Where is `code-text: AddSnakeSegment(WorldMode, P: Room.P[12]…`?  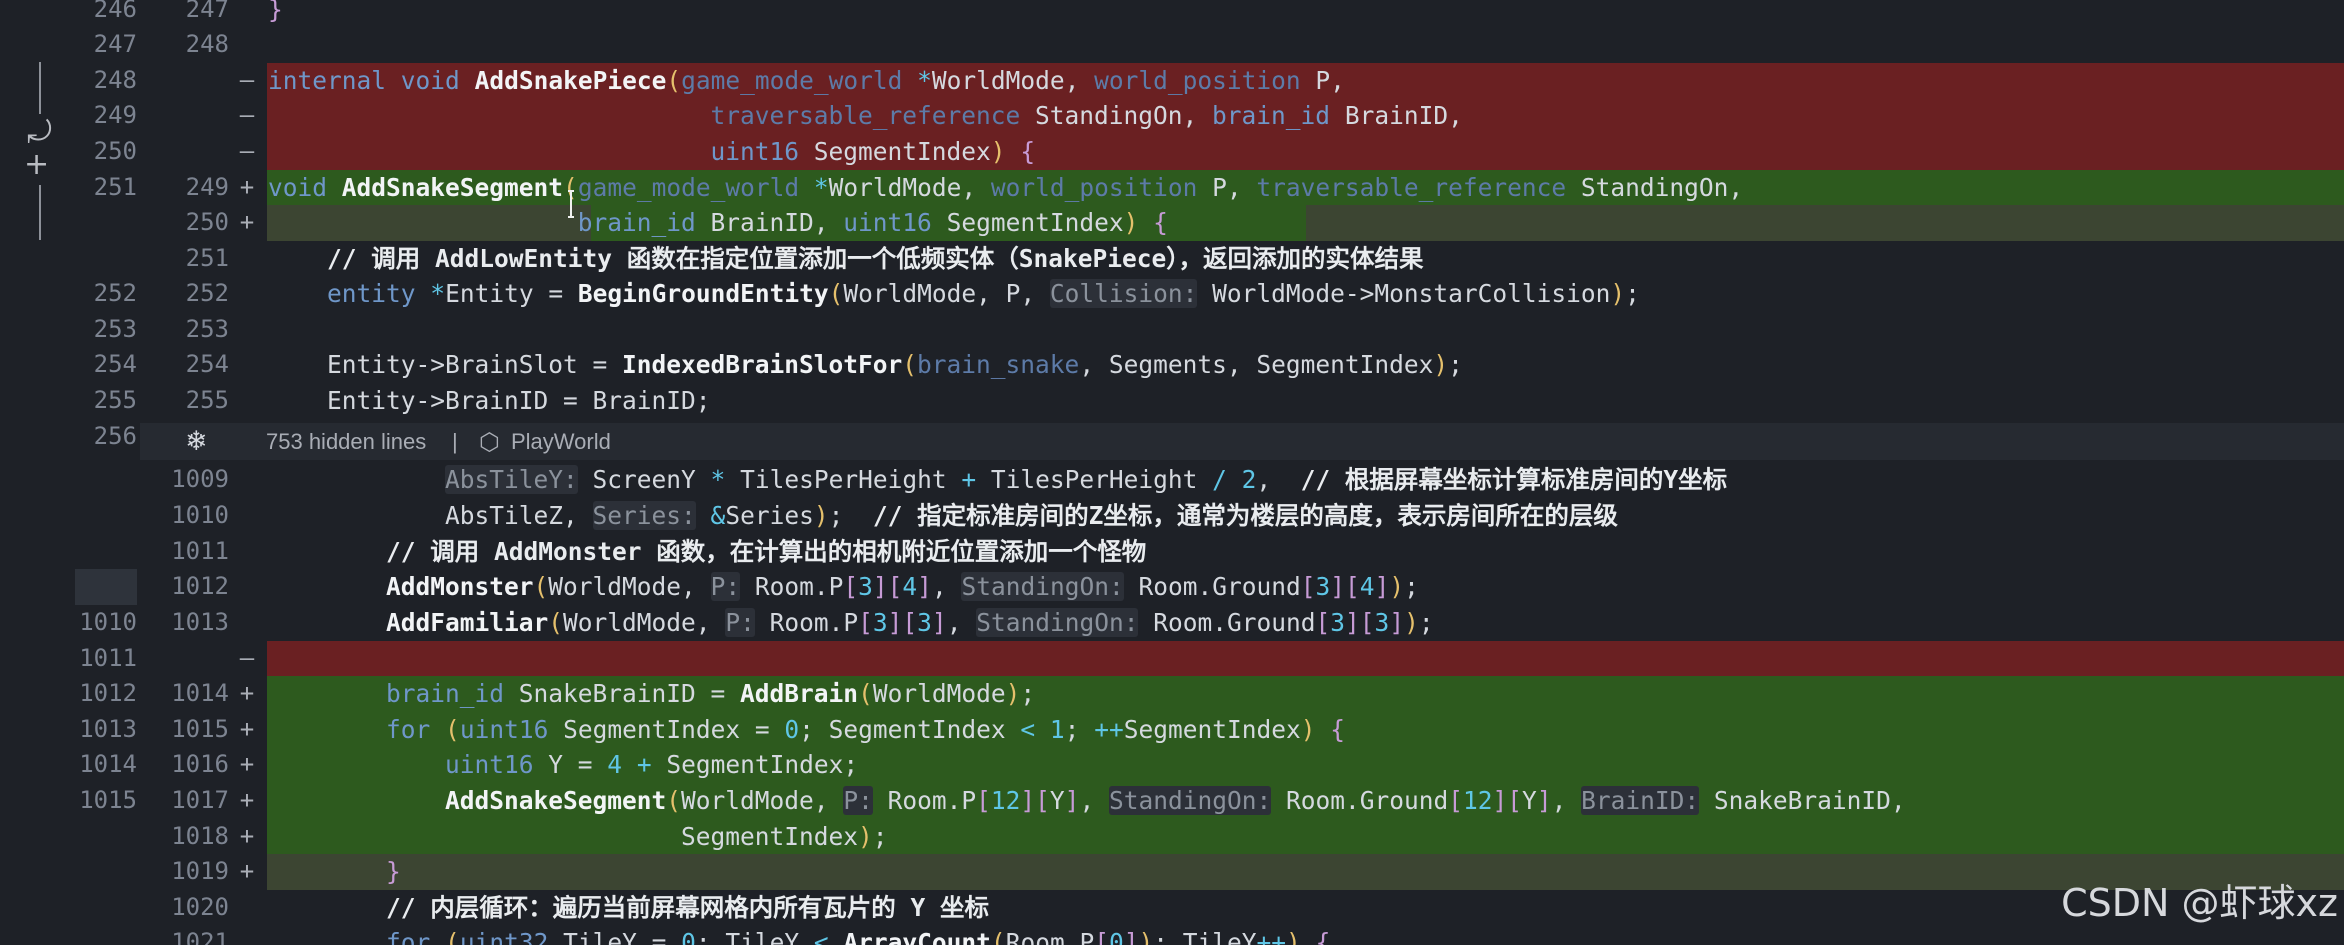
code-text: AddSnakeSegment(WorldMode, P: Room.P[12]… is located at coordinates (1087, 801).